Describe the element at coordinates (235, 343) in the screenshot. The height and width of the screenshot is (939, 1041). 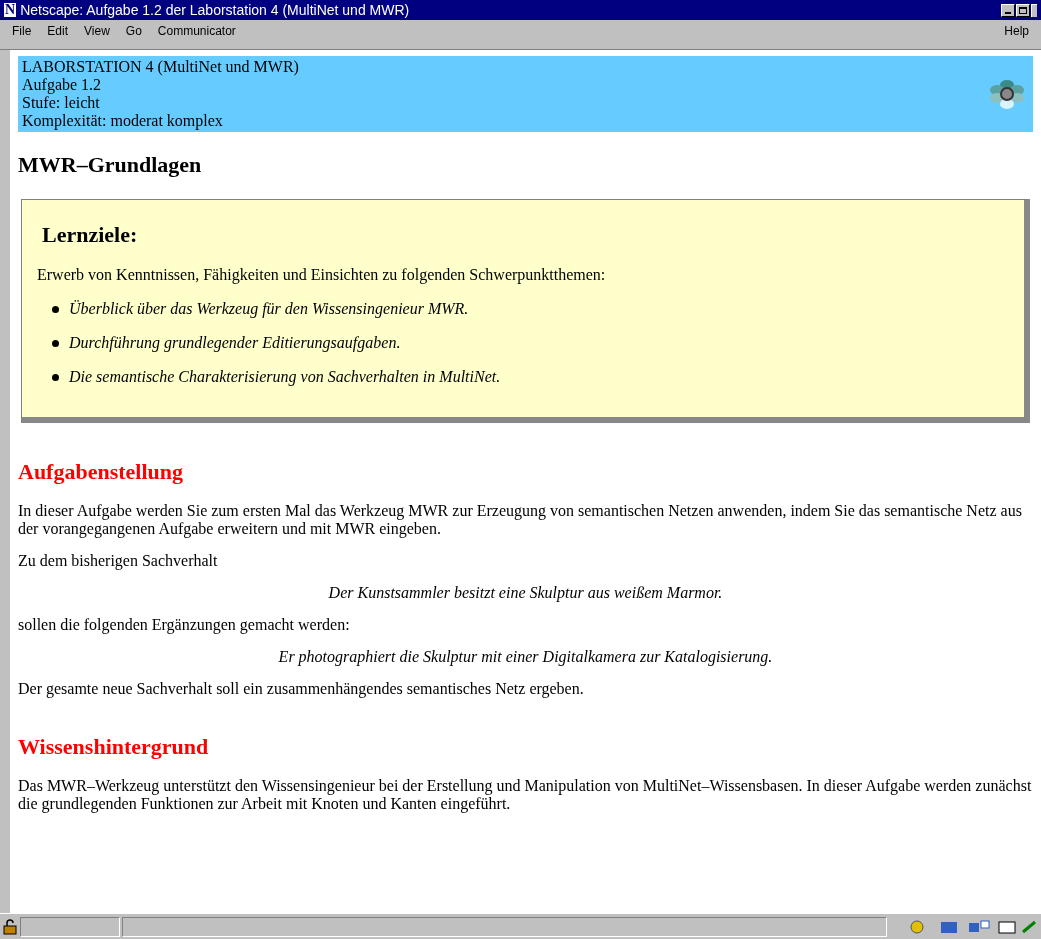
I see `objective-item: Durchführung grundlegender Editierungsaufgaben.` at that location.